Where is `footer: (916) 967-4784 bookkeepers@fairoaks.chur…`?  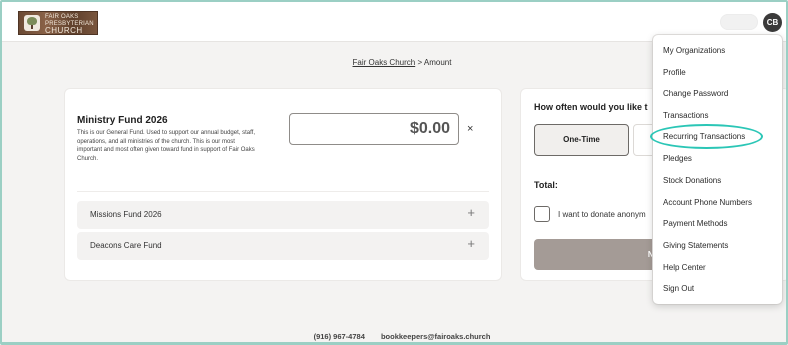 footer: (916) 967-4784 bookkeepers@fairoaks.chur… is located at coordinates (394, 336).